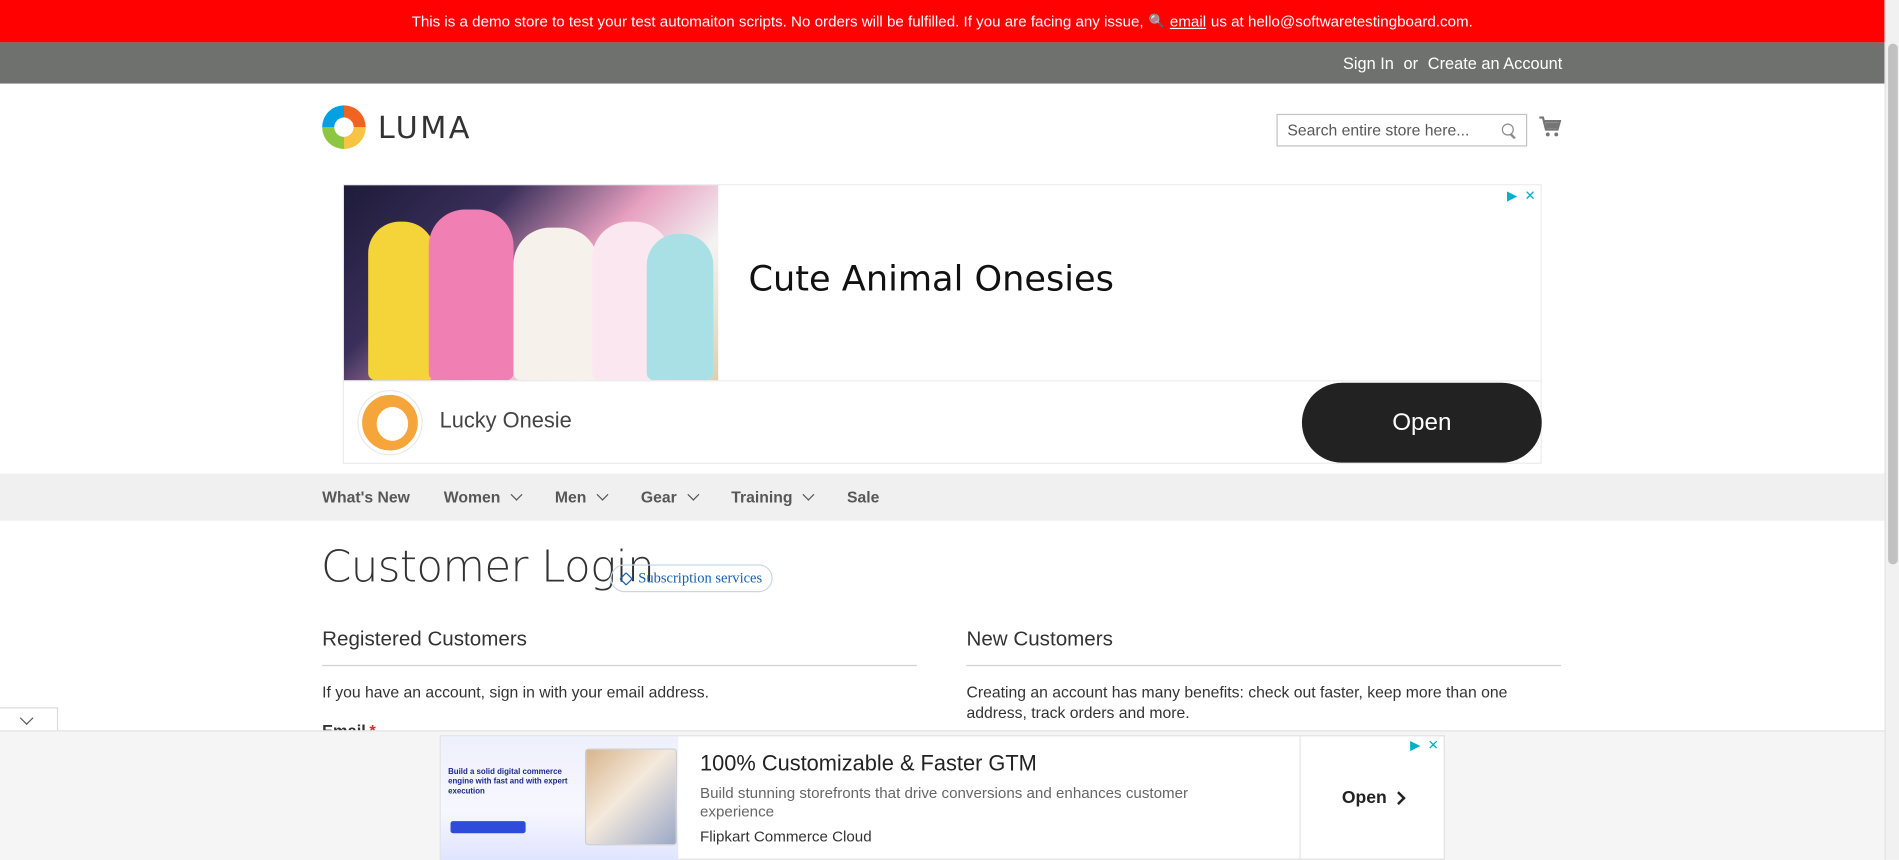 Image resolution: width=1899 pixels, height=860 pixels. What do you see at coordinates (1550, 127) in the screenshot?
I see `cart-icon` at bounding box center [1550, 127].